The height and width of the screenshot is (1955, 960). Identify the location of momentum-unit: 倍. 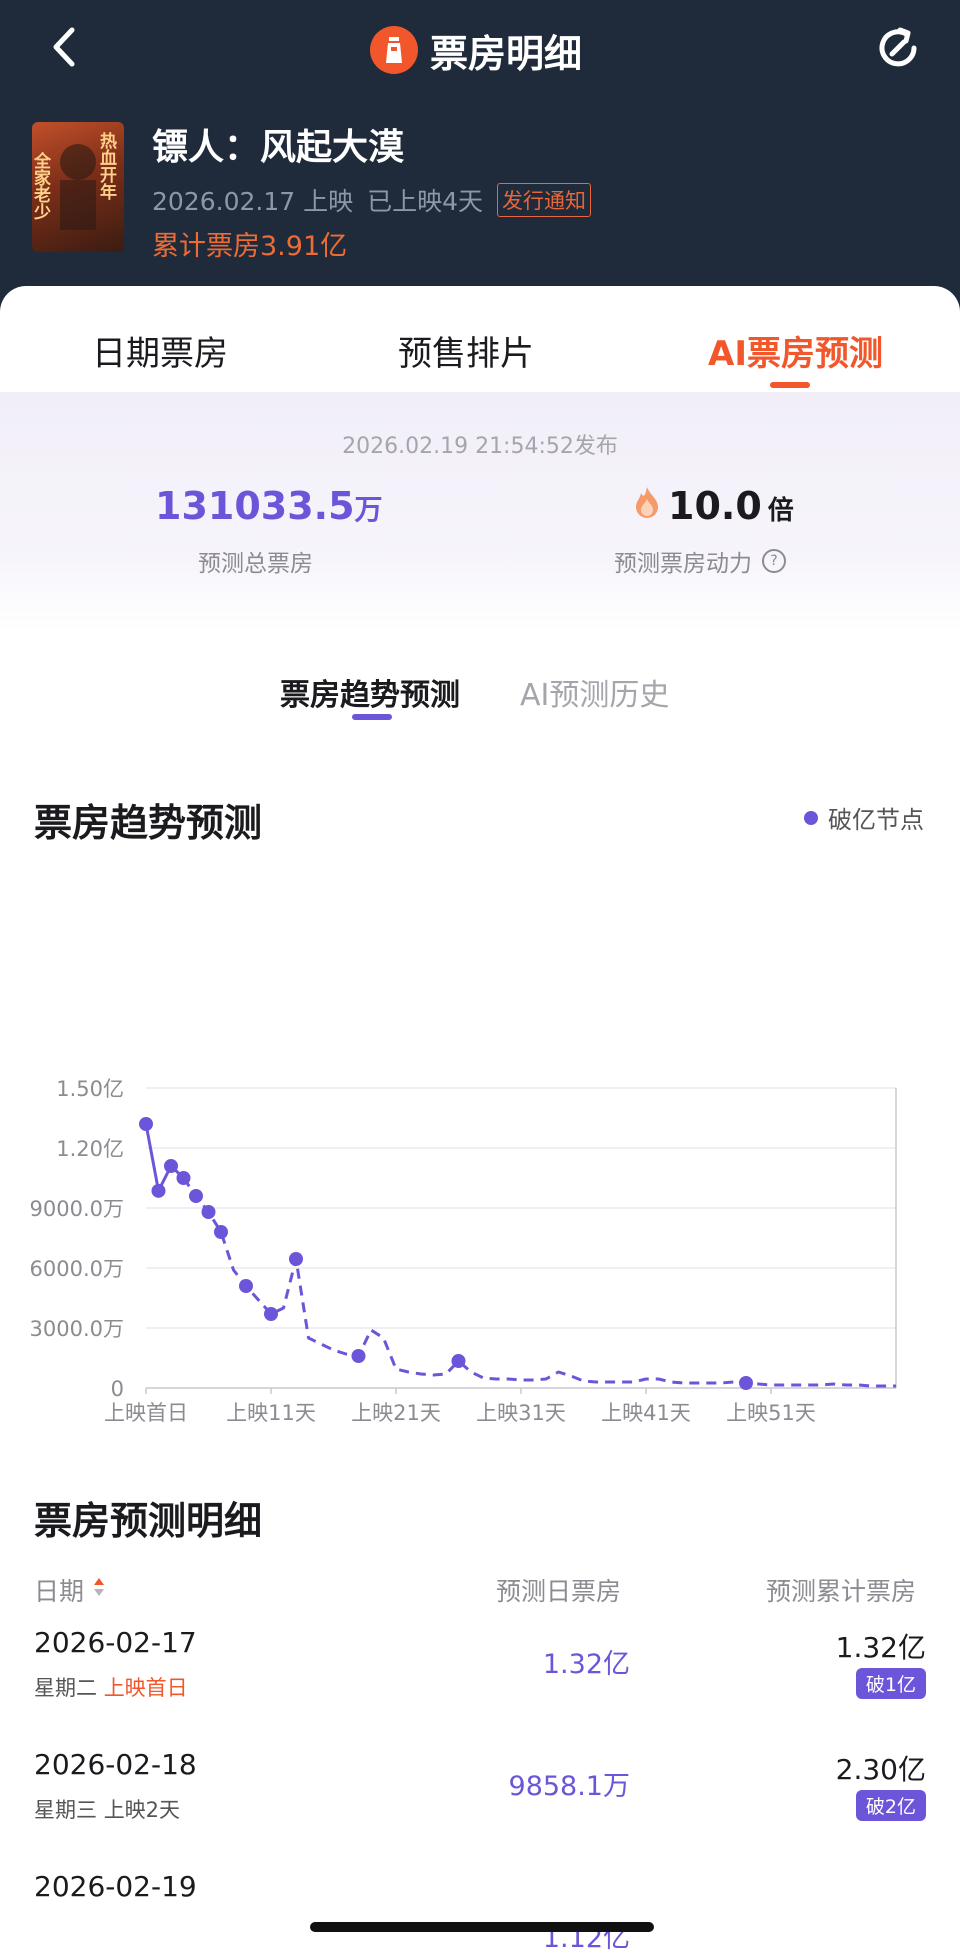
(780, 511).